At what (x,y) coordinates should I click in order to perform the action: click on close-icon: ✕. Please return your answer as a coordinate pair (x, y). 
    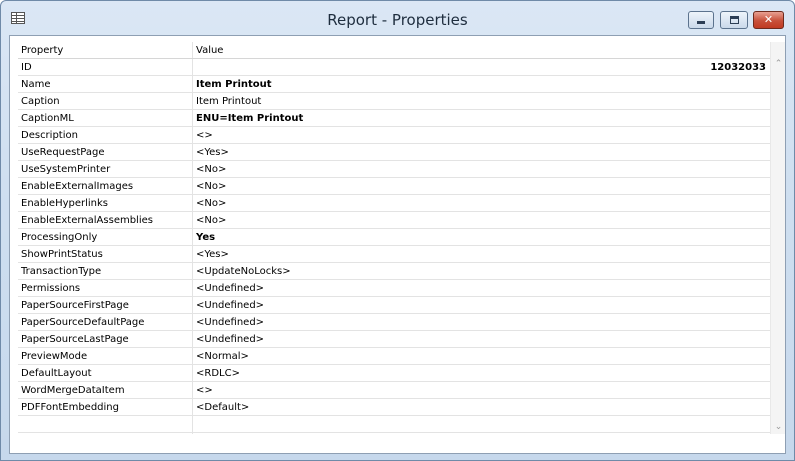
    Looking at the image, I should click on (768, 19).